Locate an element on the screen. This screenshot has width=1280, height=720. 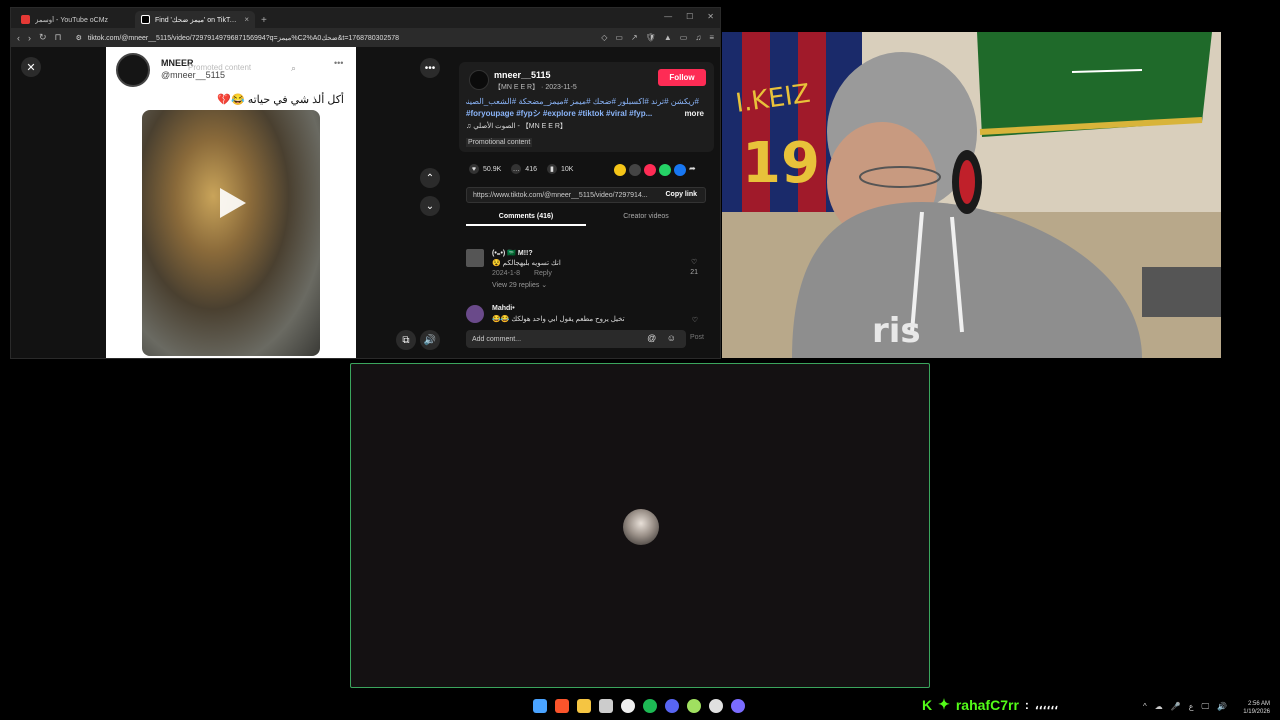
commenter-name: Mahdi• is located at coordinates (503, 308).